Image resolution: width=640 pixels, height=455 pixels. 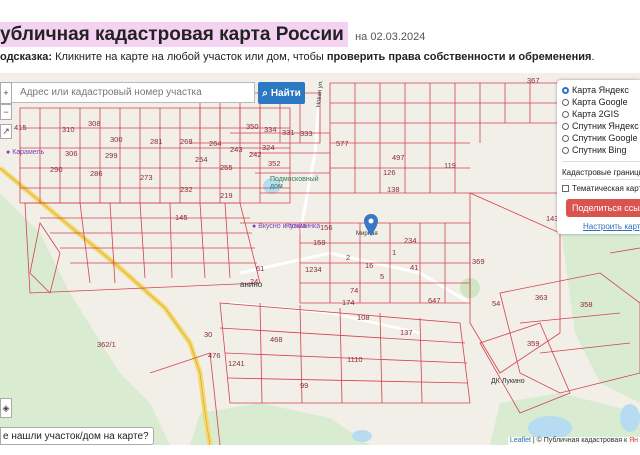 What do you see at coordinates (601, 172) in the screenshot?
I see `cadastral-label: Кадастровые границы` at bounding box center [601, 172].